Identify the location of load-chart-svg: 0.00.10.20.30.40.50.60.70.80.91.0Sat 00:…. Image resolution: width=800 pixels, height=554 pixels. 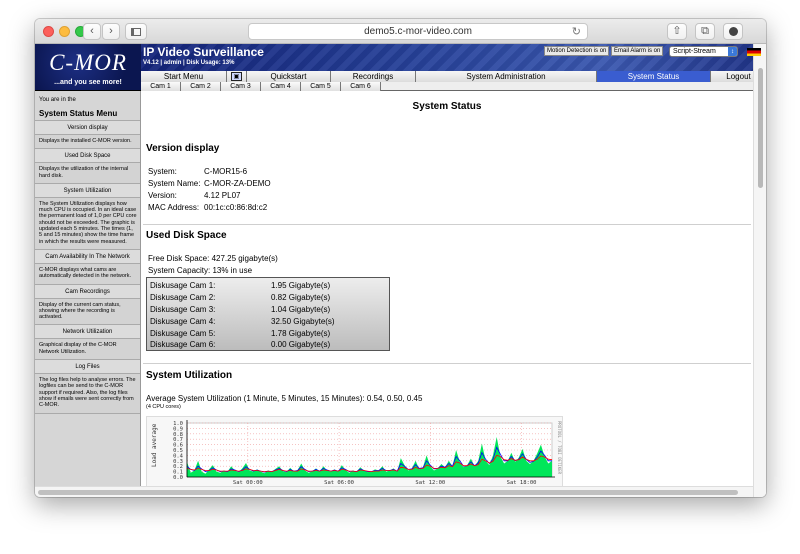
(356, 453).